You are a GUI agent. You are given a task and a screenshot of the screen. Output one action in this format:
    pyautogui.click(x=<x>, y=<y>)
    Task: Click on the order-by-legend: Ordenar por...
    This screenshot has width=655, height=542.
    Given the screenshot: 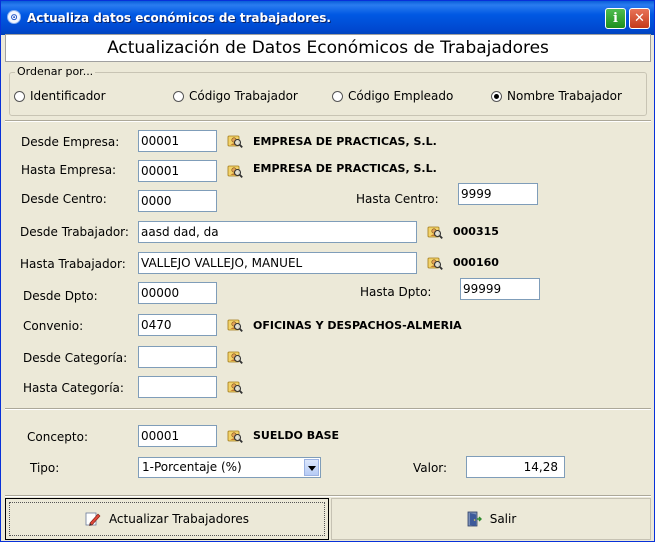 What is the action you would take?
    pyautogui.click(x=55, y=71)
    